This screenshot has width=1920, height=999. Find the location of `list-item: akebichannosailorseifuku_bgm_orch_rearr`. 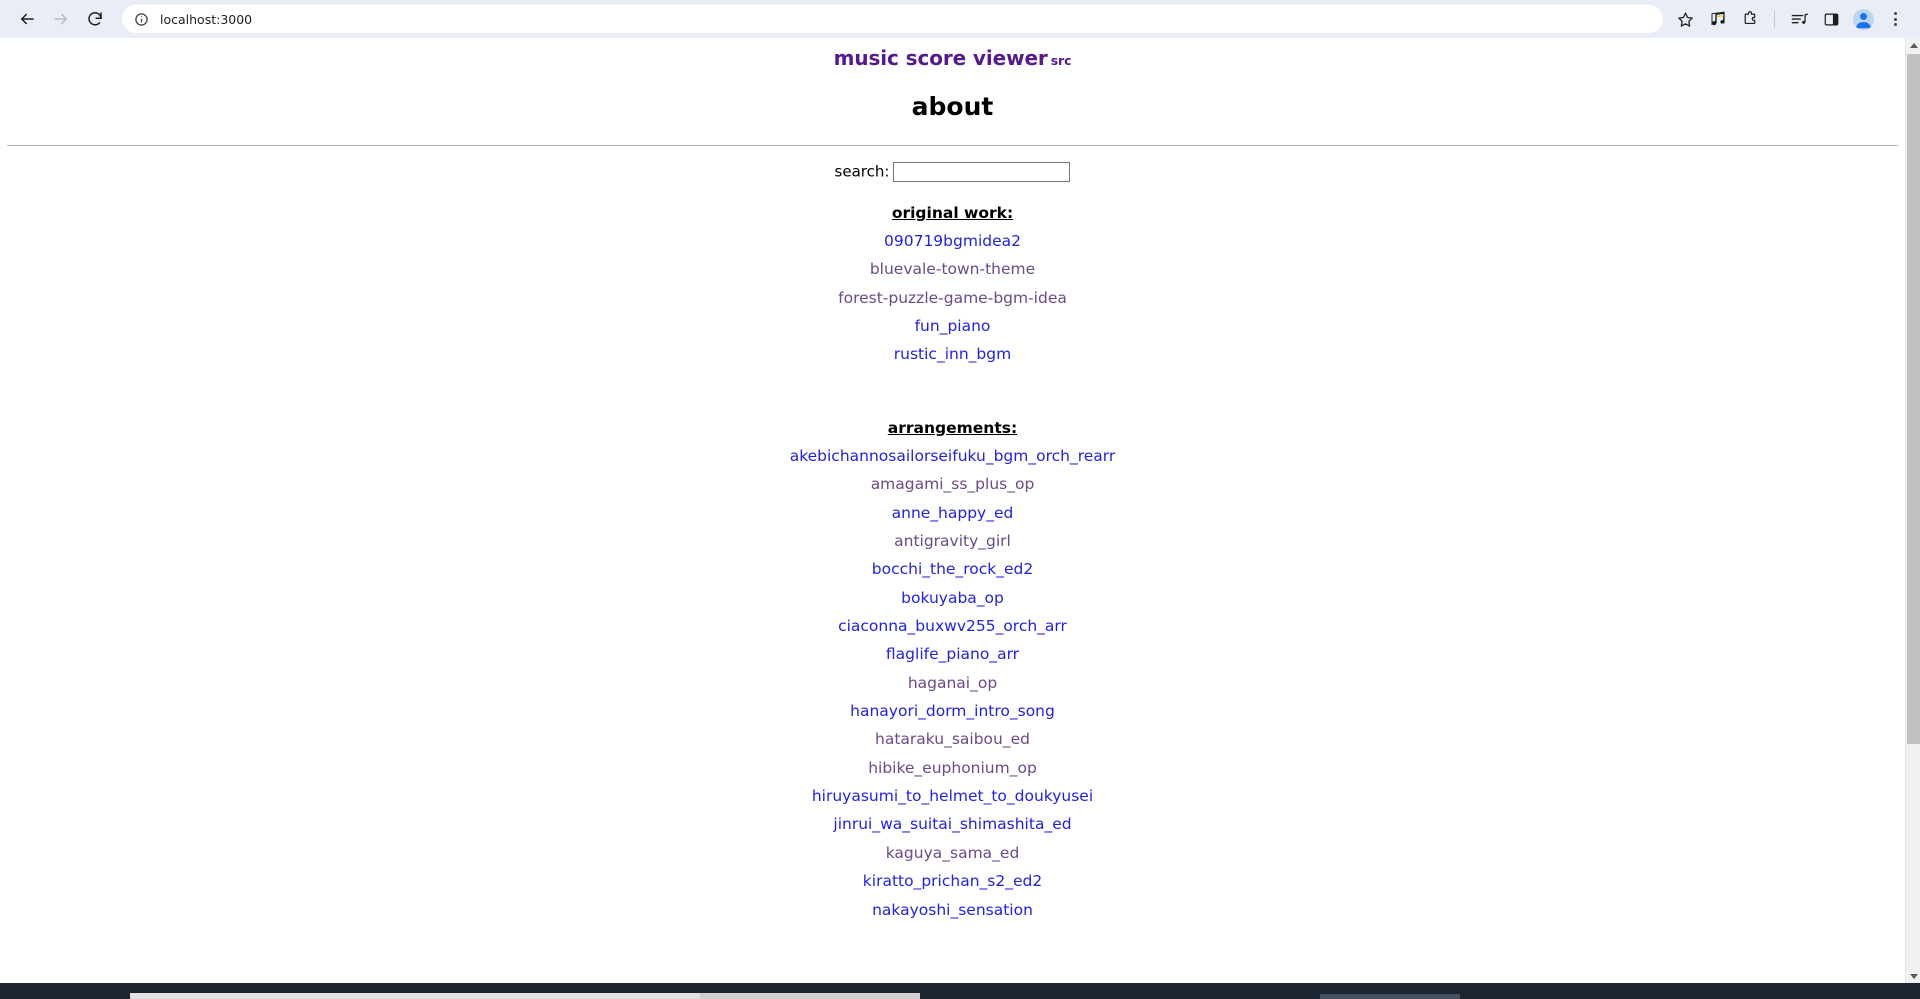

list-item: akebichannosailorseifuku_bgm_orch_rearr is located at coordinates (952, 451).